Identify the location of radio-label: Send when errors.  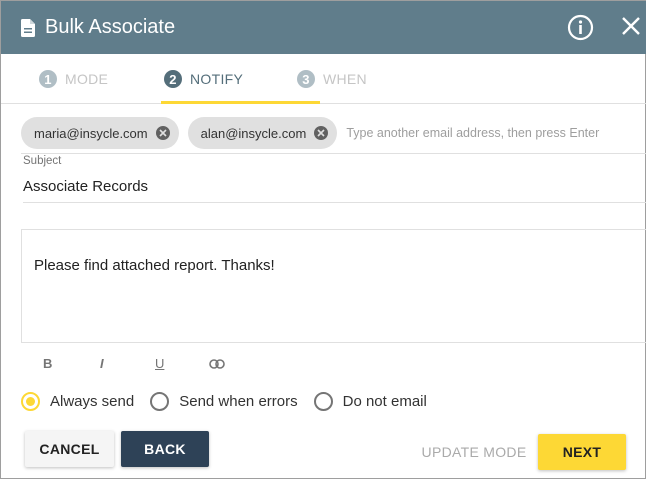
(238, 401).